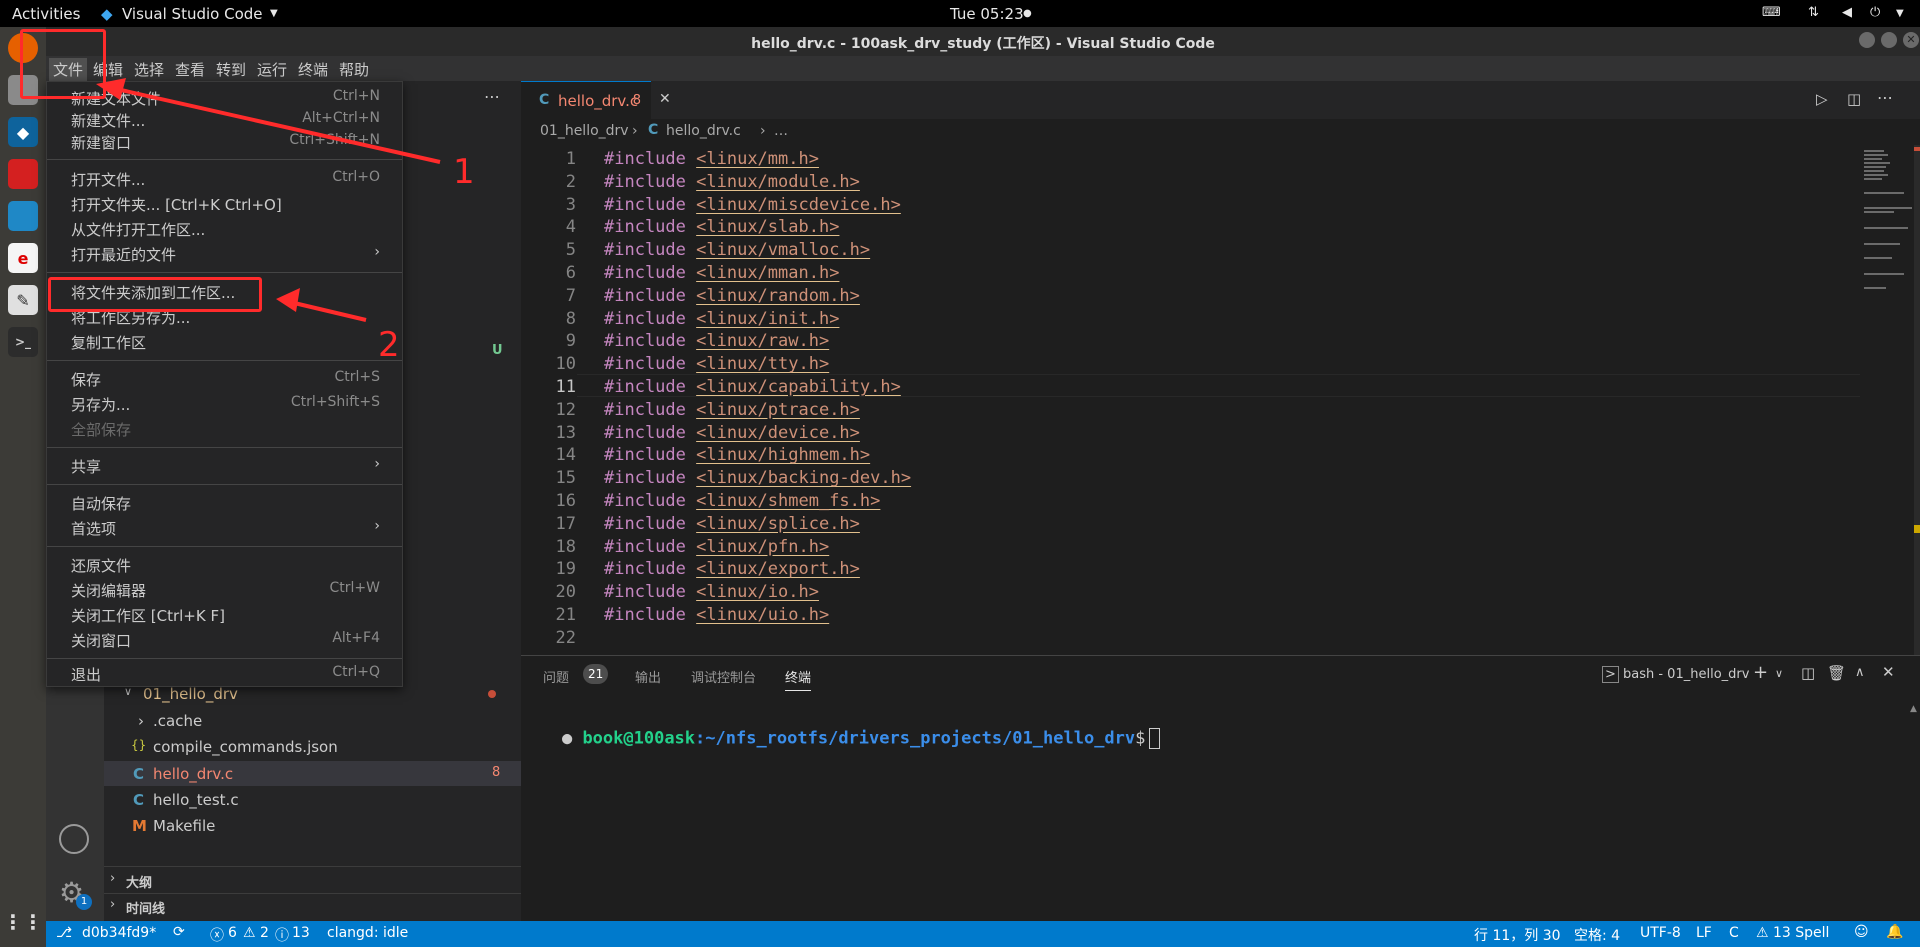 Image resolution: width=1920 pixels, height=947 pixels. I want to click on annotation-arrows, so click(268, 200).